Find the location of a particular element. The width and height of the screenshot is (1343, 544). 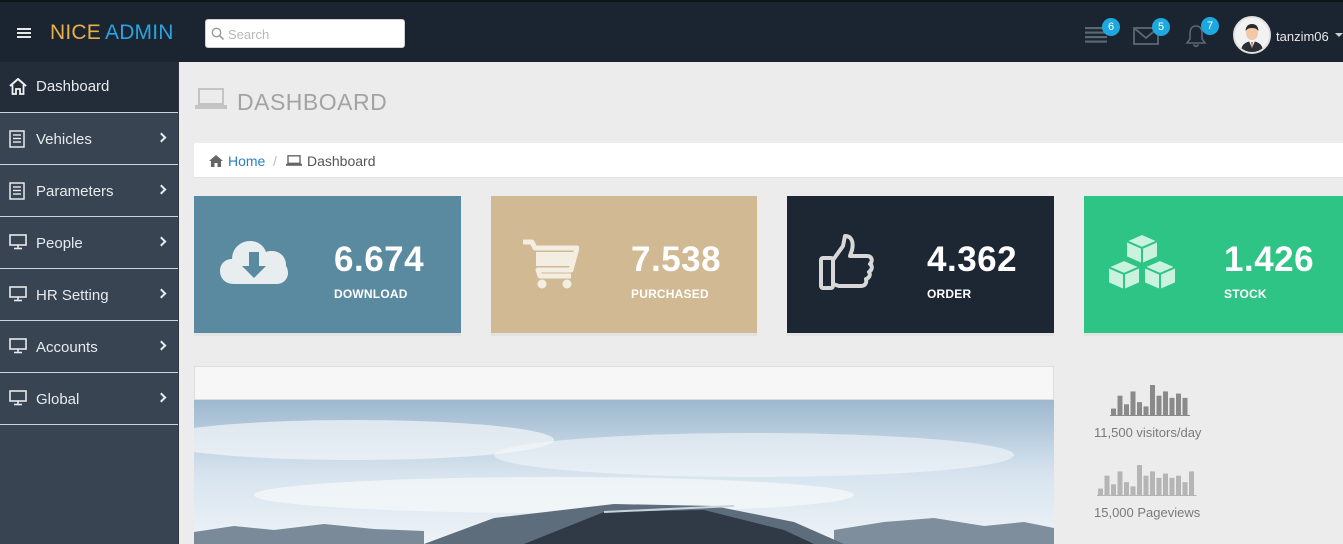

cubes-icon is located at coordinates (1142, 262).